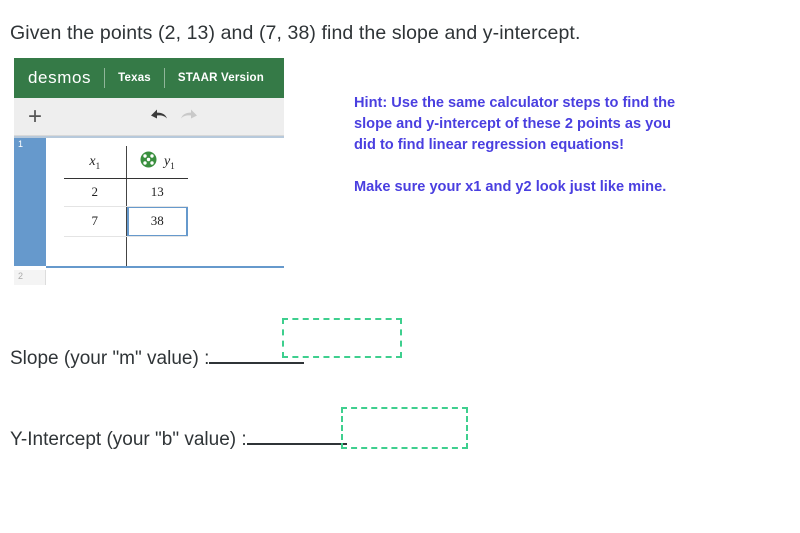 The image size is (800, 533). What do you see at coordinates (95, 221) in the screenshot?
I see `cell-x-row-2: 7` at bounding box center [95, 221].